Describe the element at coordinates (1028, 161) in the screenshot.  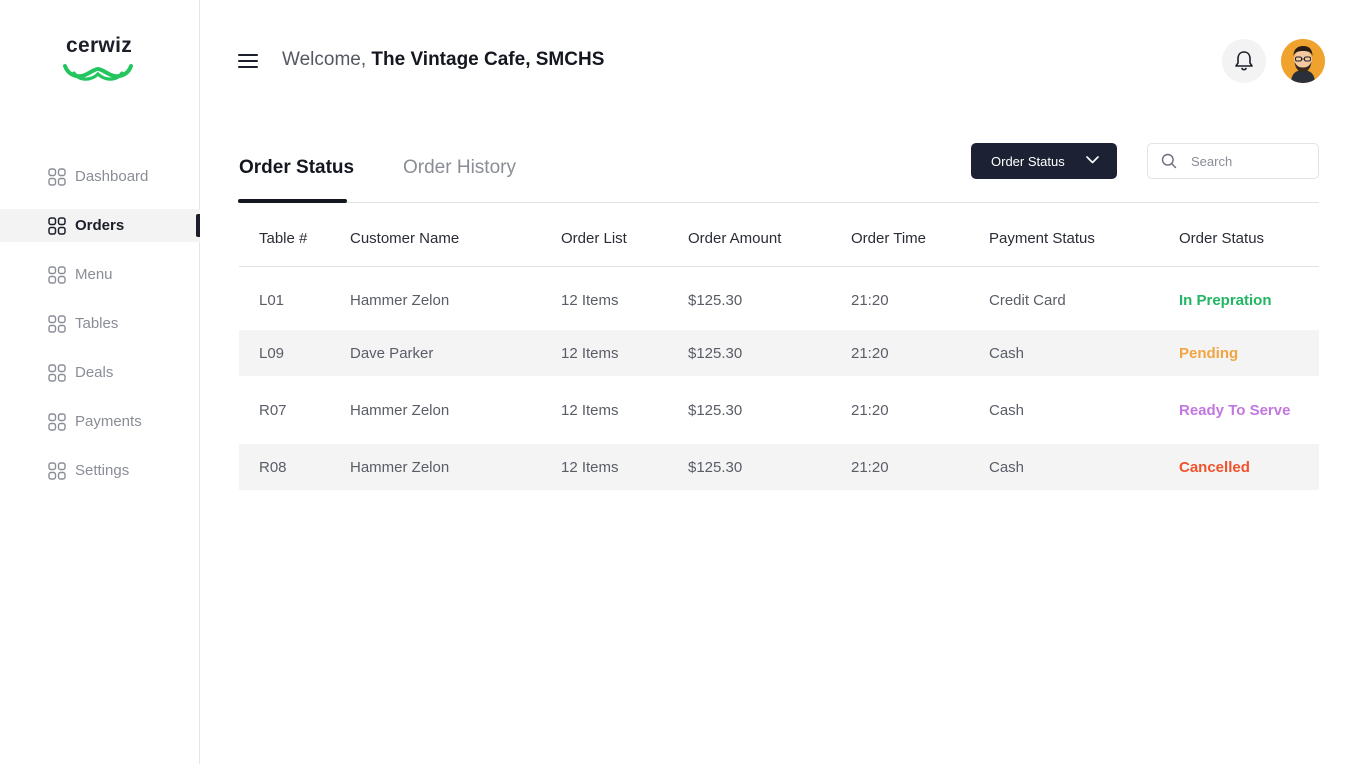
I see `order-status-filter-label: Order Status` at that location.